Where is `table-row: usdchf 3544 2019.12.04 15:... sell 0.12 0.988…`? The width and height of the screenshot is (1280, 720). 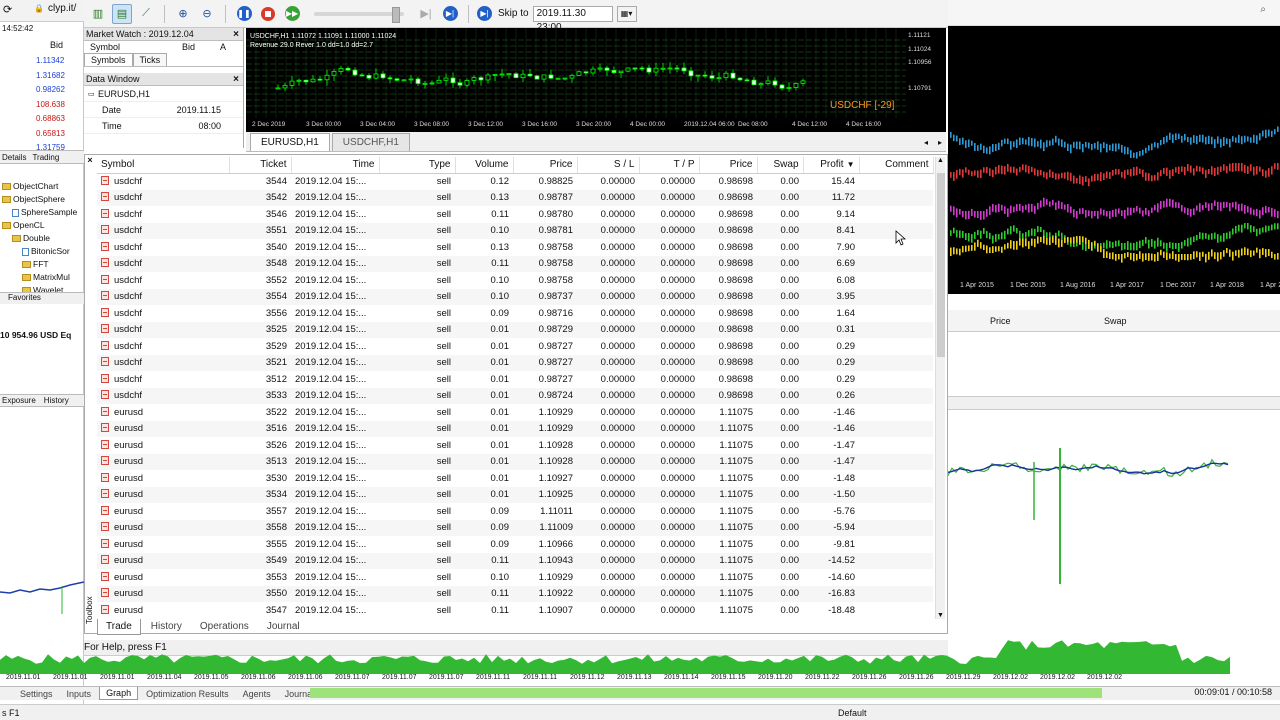 table-row: usdchf 3544 2019.12.04 15:... sell 0.12 0.988… is located at coordinates (515, 181).